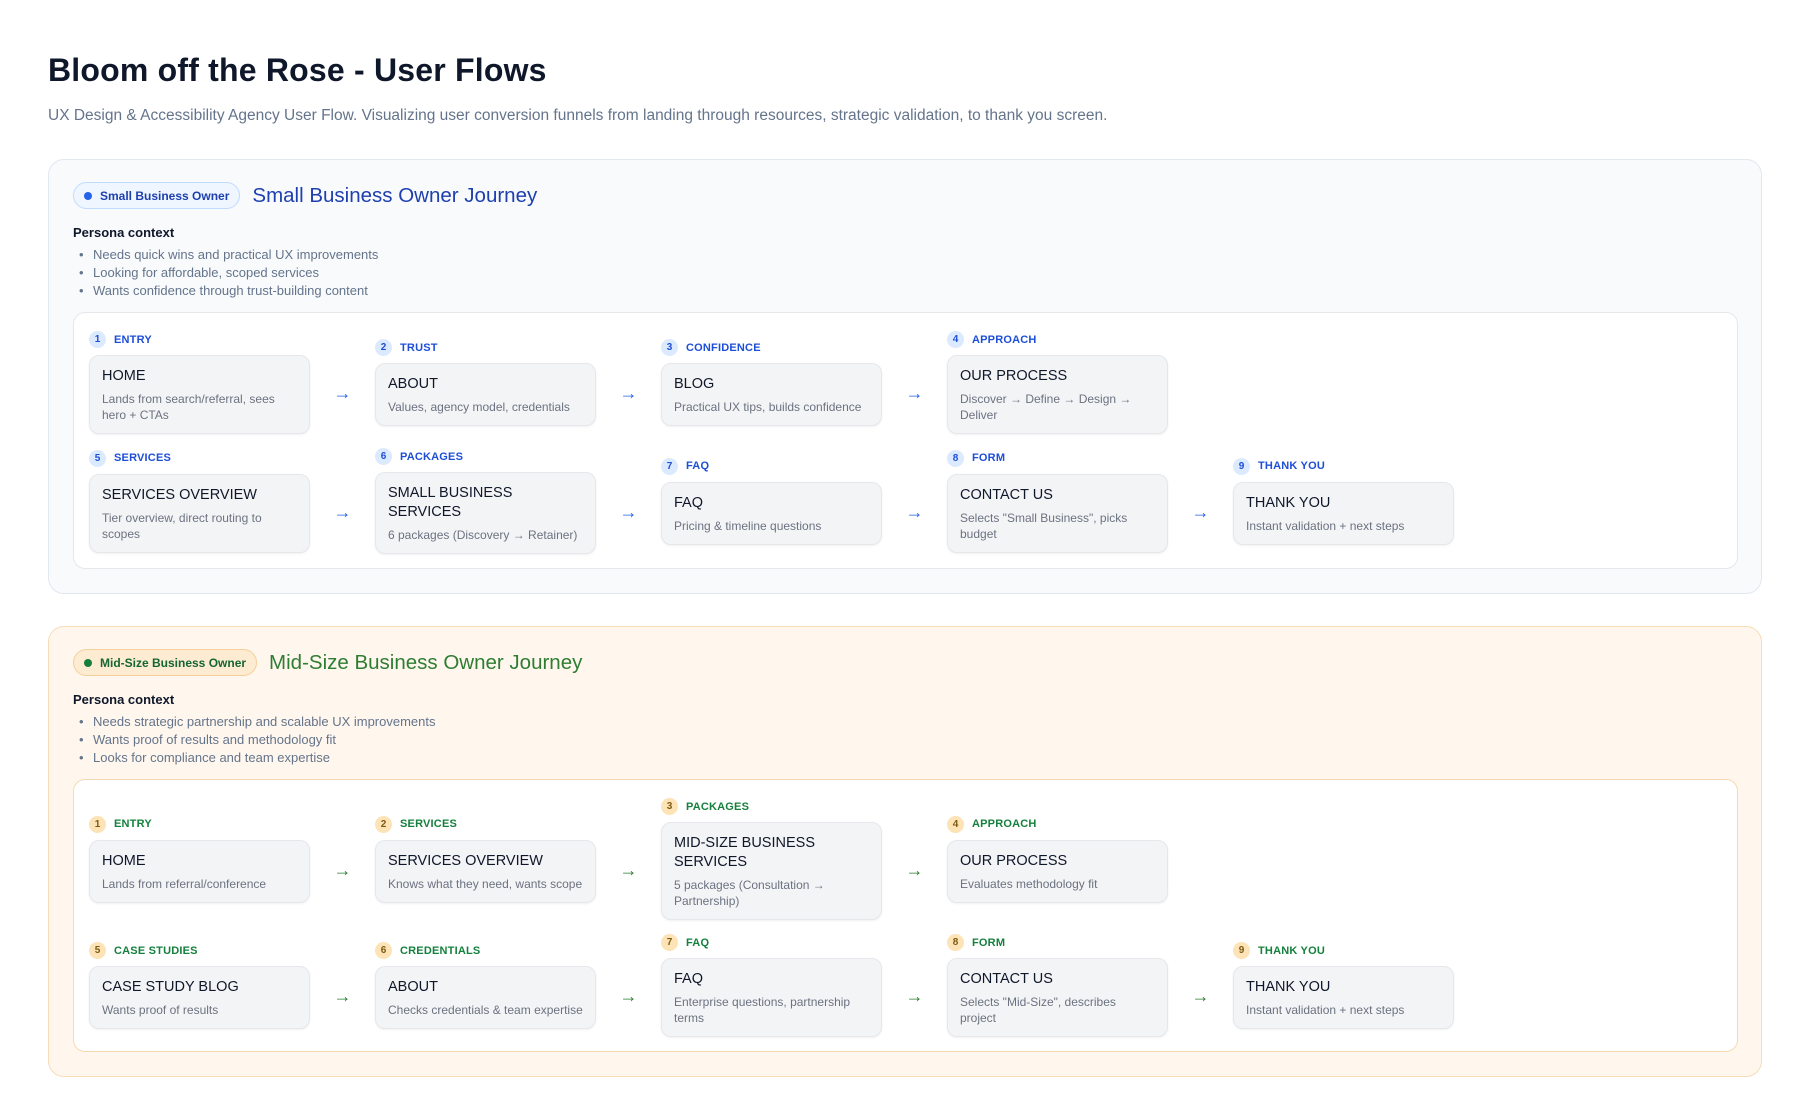  I want to click on persona-badge-label: Mid-Size Business Owner, so click(173, 662).